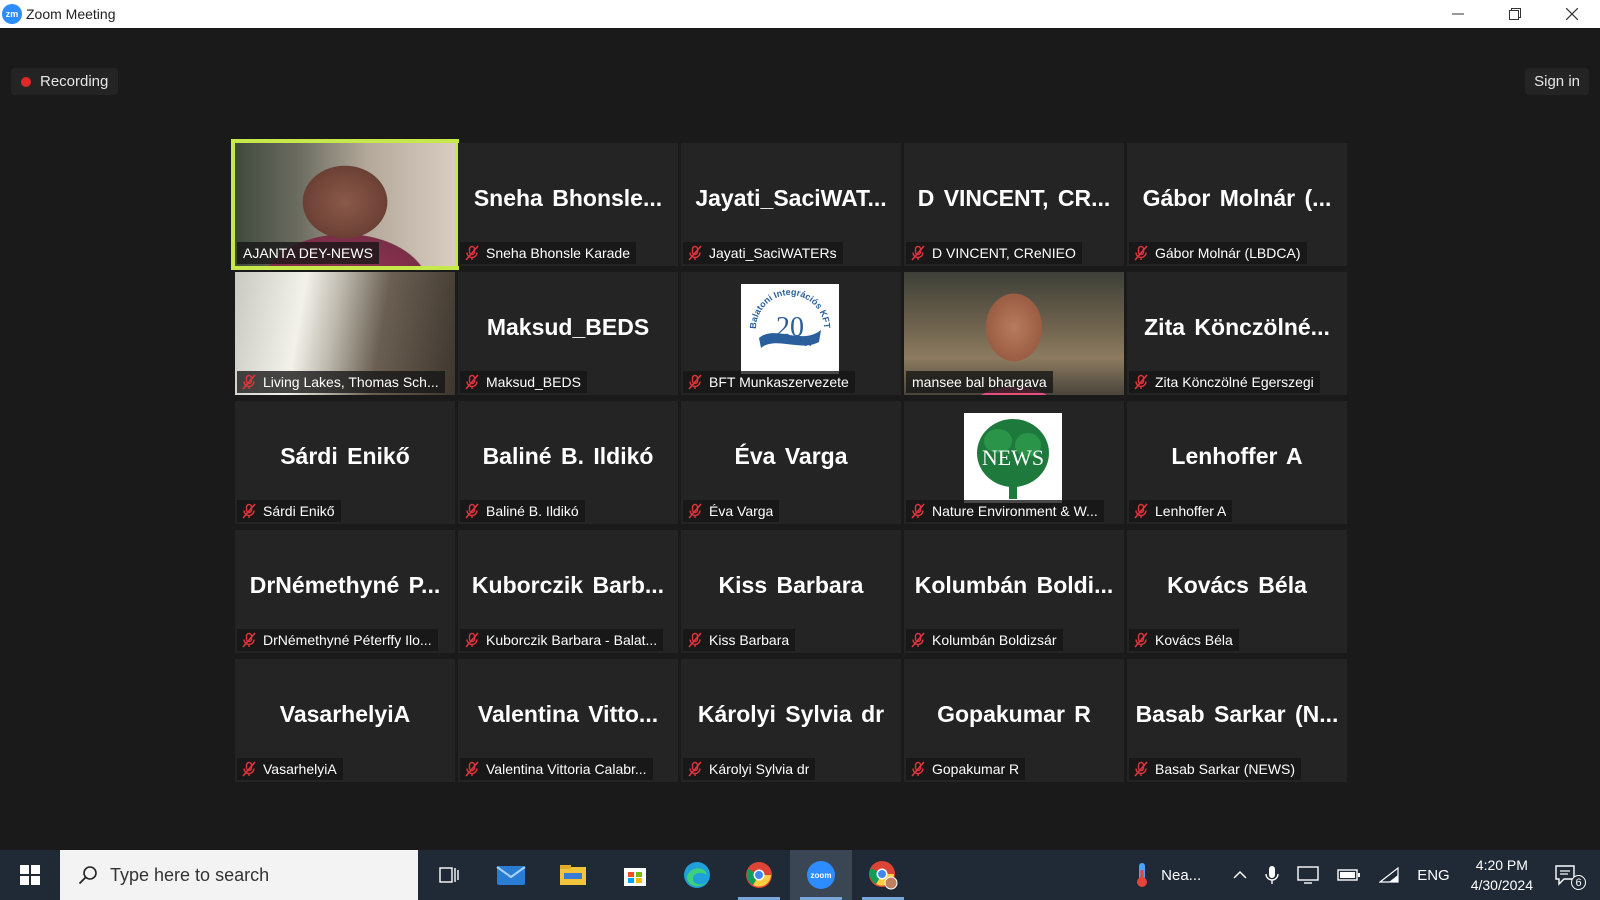  What do you see at coordinates (568, 327) in the screenshot?
I see `participant-display-name: Maksud_BEDS` at bounding box center [568, 327].